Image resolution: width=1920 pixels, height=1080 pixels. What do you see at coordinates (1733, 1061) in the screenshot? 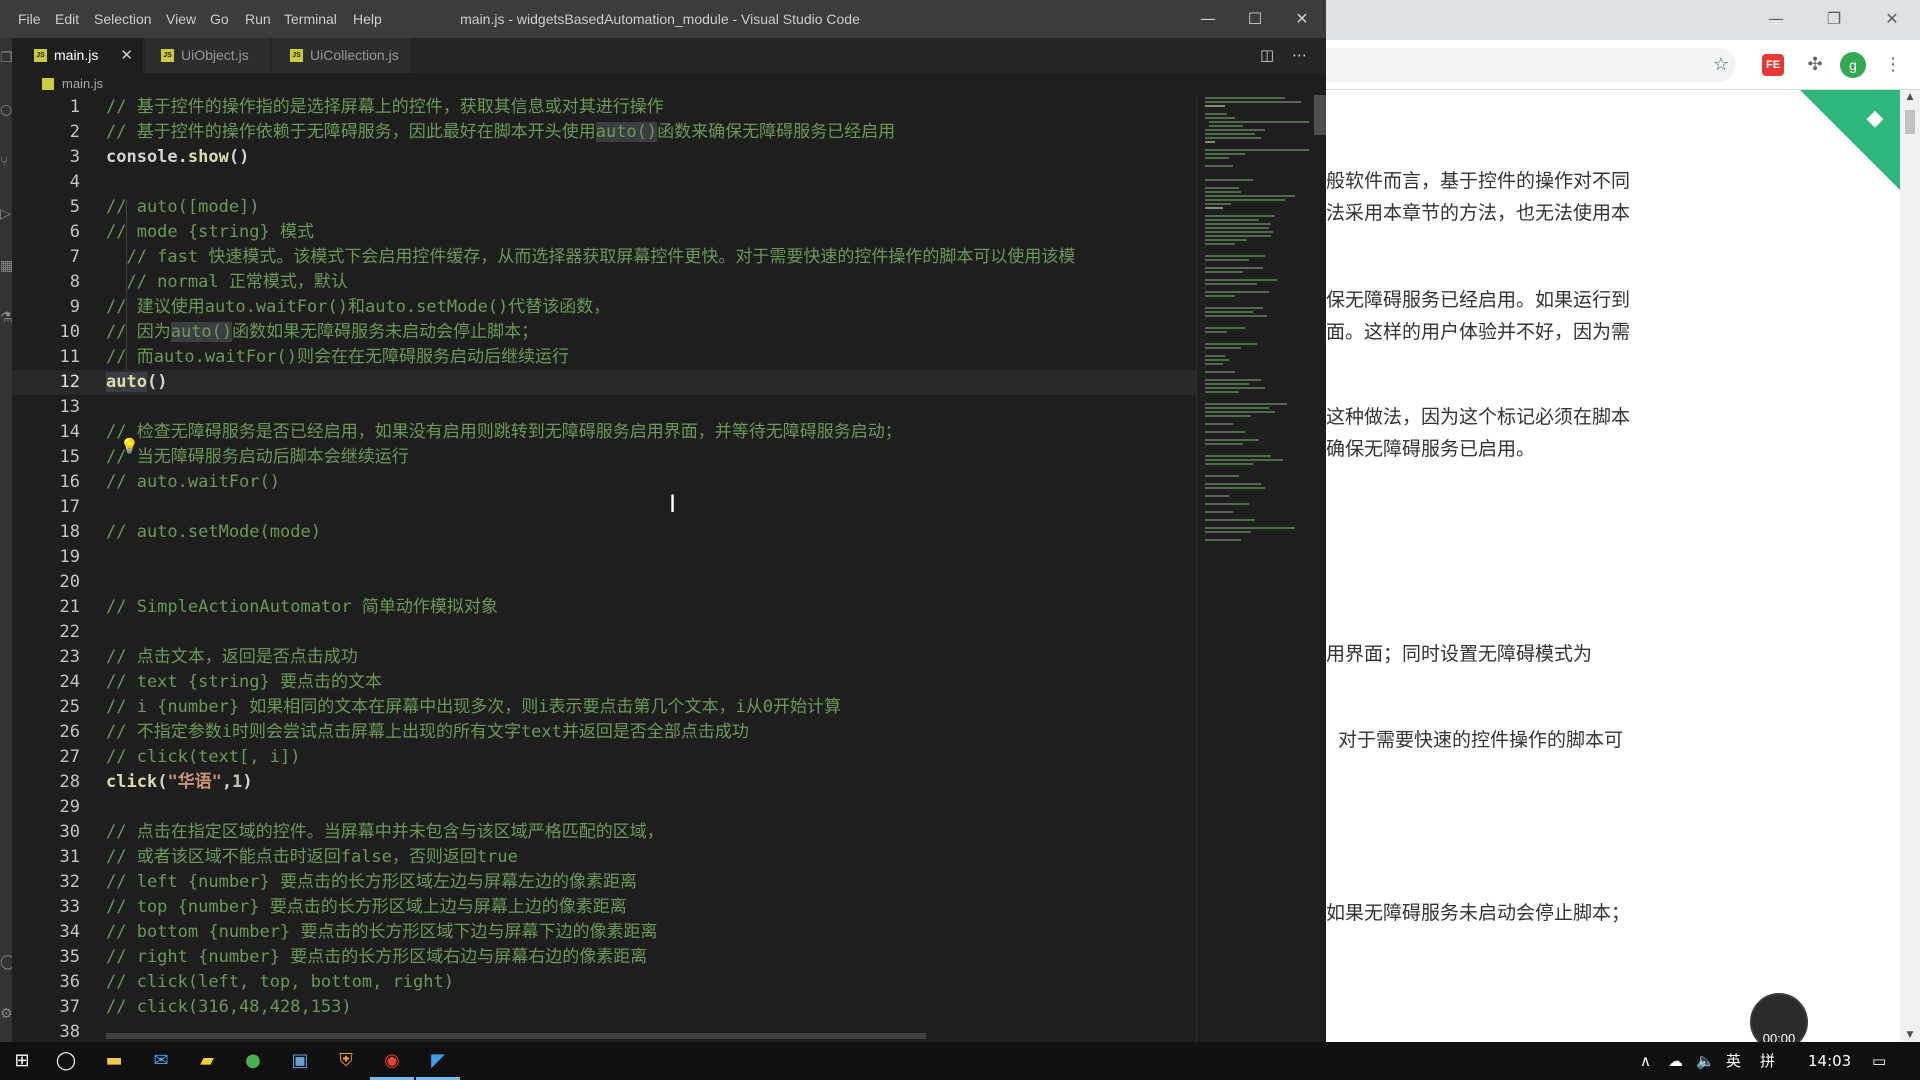
I see `ime-language: 英` at bounding box center [1733, 1061].